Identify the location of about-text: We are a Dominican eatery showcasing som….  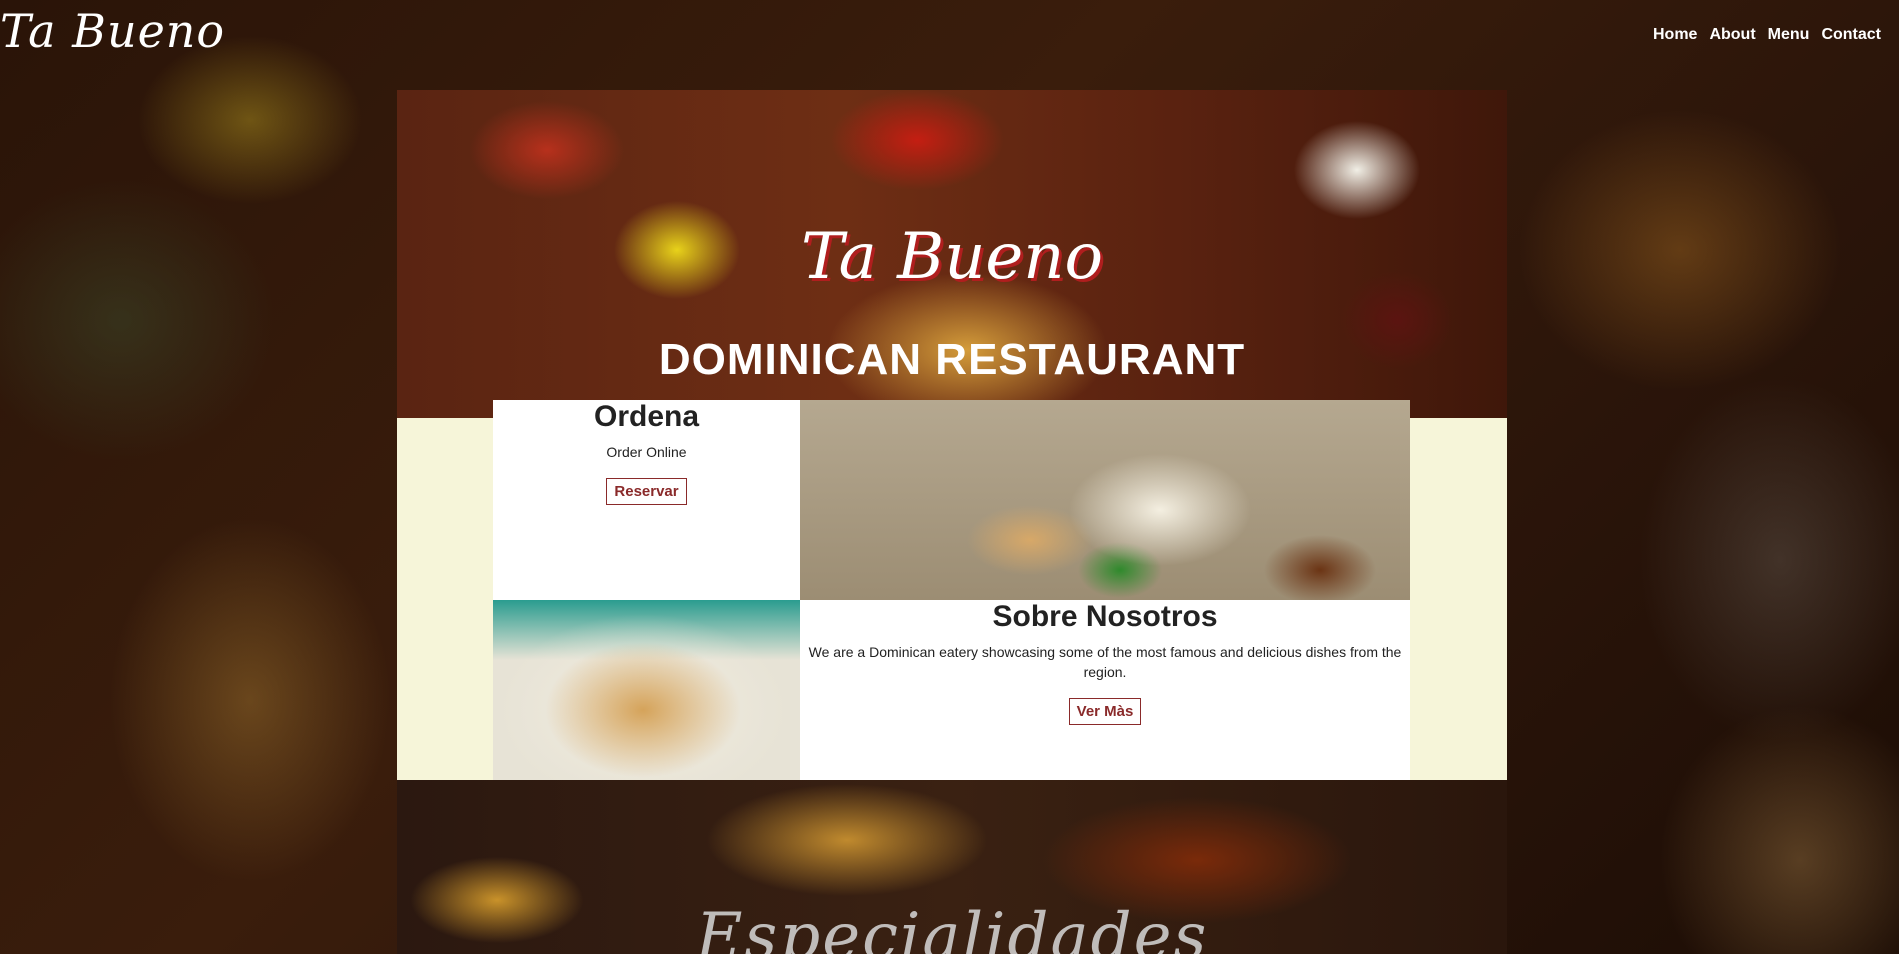
(1105, 662).